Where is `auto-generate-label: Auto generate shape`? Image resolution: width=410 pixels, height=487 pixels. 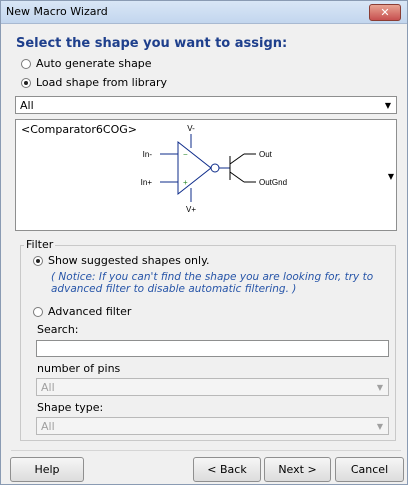
auto-generate-label: Auto generate shape is located at coordinates (94, 63).